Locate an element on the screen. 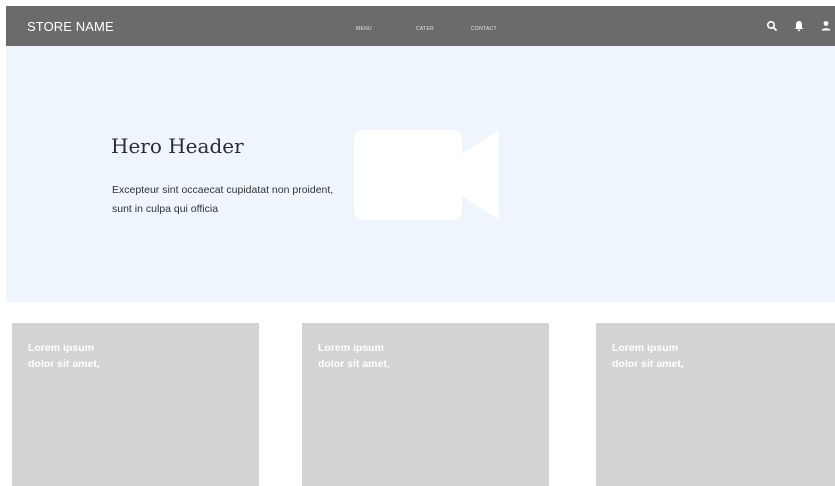  top-navigation-bar: STORE NAME MENU CATER CONTACT is located at coordinates (420, 26).